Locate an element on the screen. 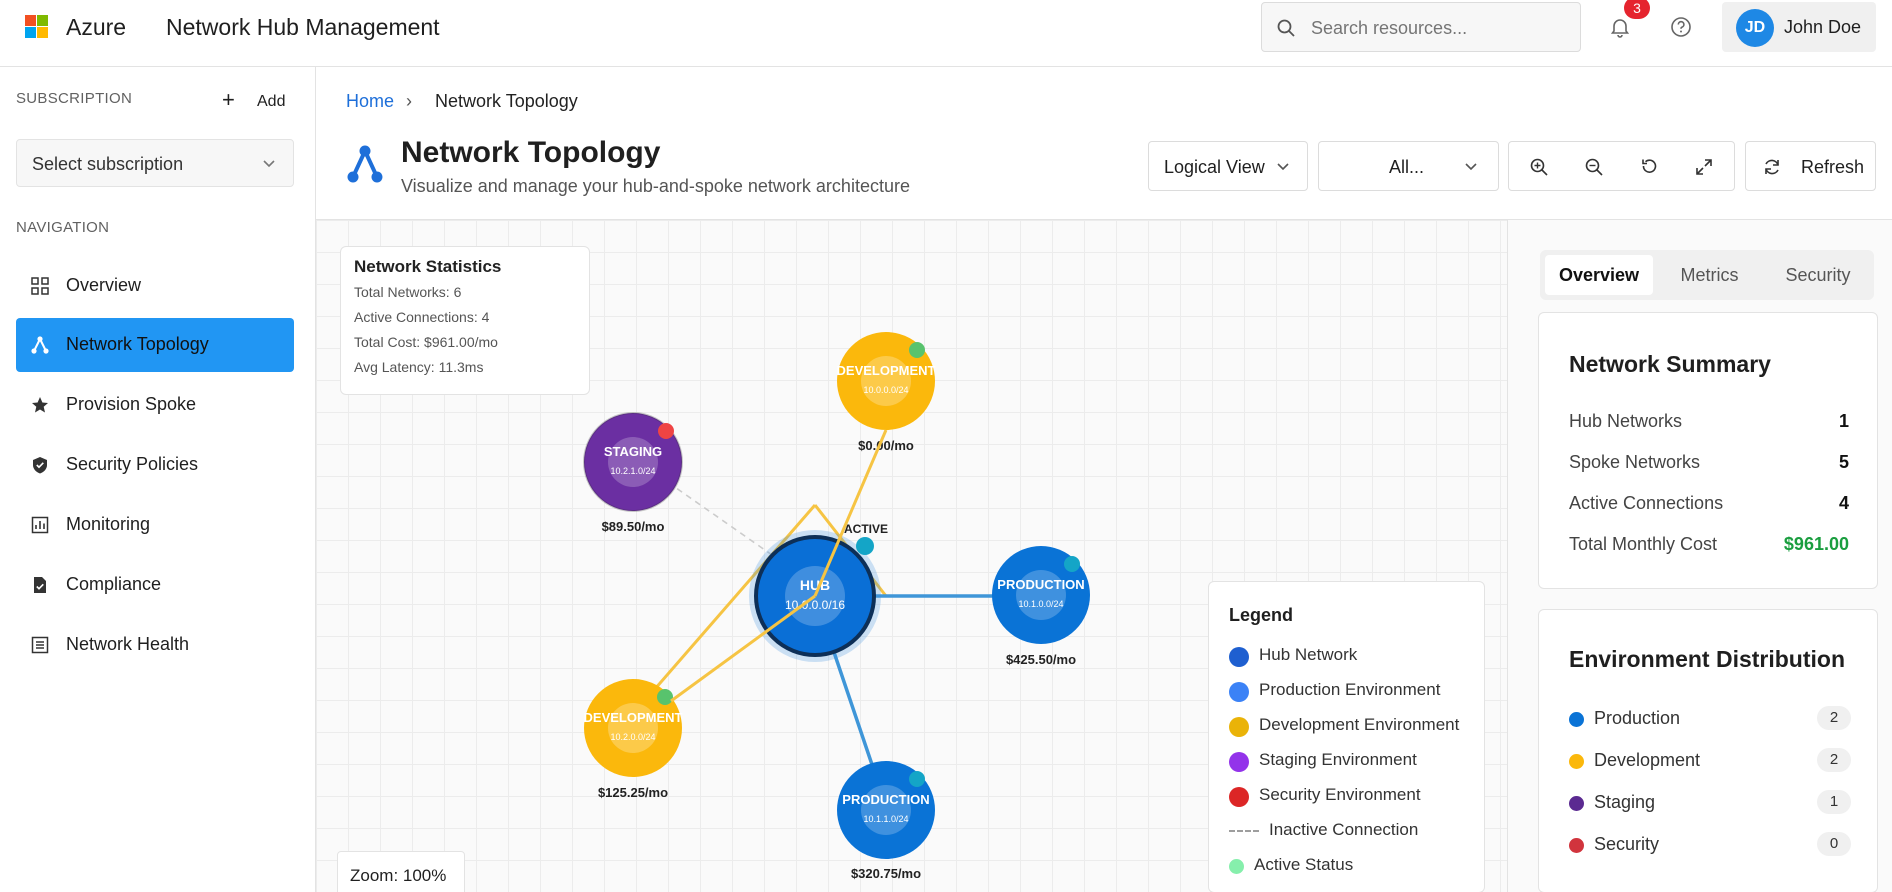 Image resolution: width=1892 pixels, height=892 pixels. sidebar-item-label: Overview is located at coordinates (104, 285).